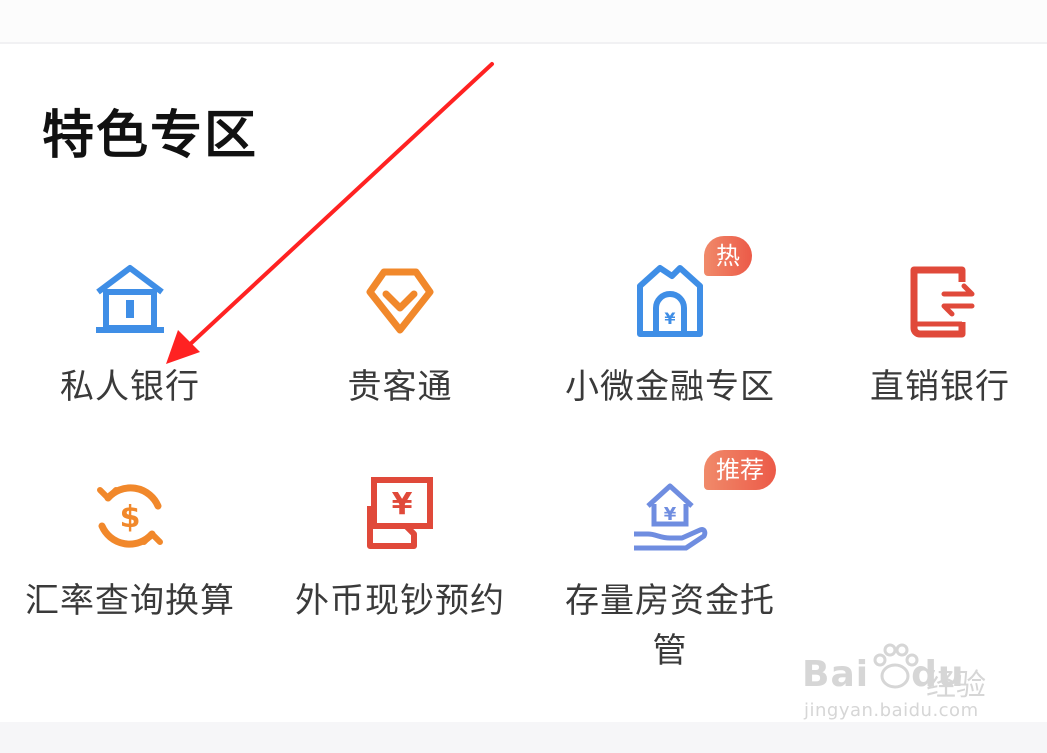 The height and width of the screenshot is (753, 1047). I want to click on tile-label: 存量房资金托 管, so click(670, 626).